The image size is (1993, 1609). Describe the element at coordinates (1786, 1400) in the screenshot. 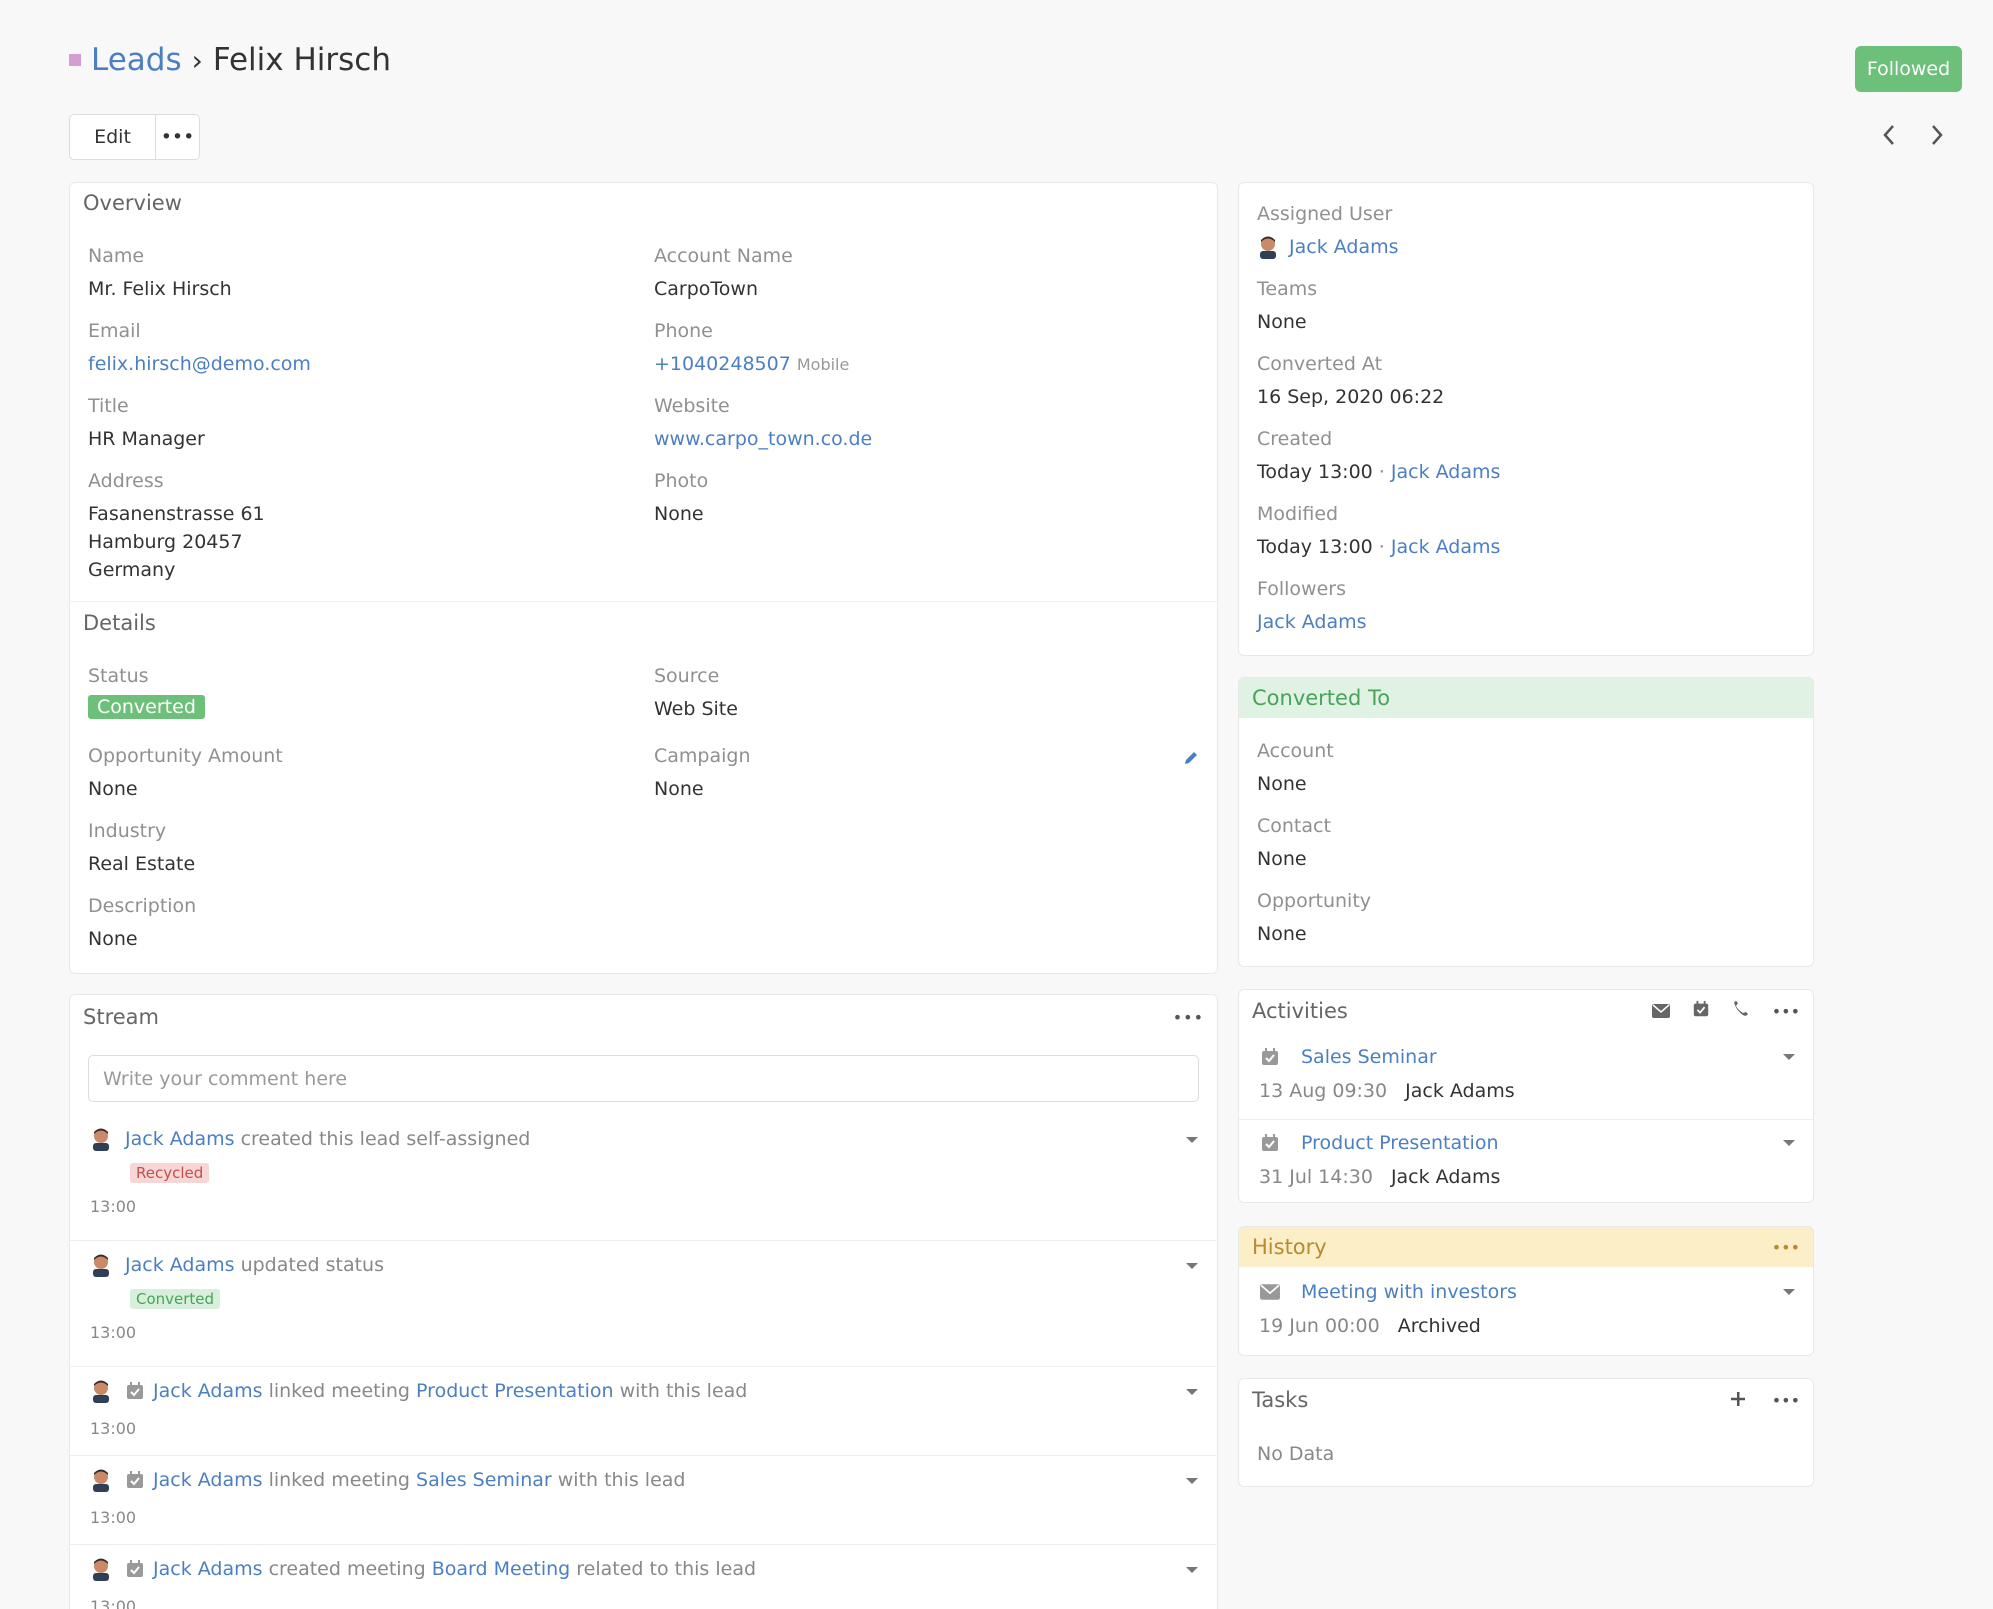

I see `tasks-menu-icon: •••` at that location.